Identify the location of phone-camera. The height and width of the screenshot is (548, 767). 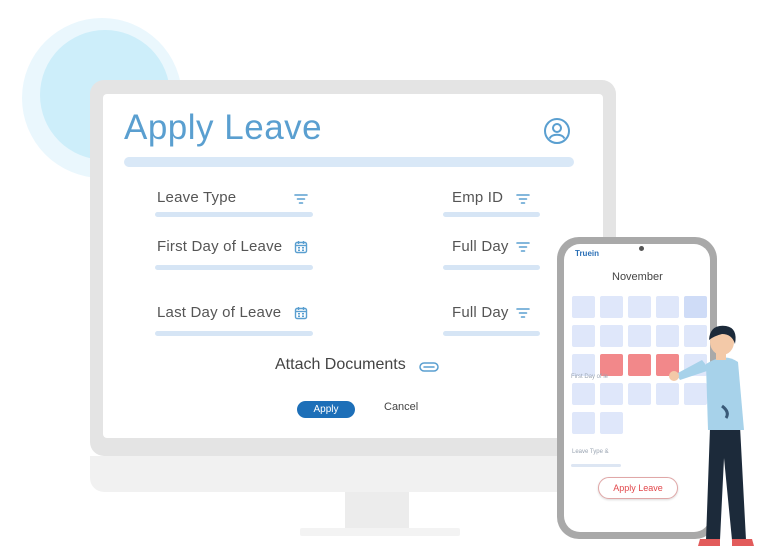
(641, 248).